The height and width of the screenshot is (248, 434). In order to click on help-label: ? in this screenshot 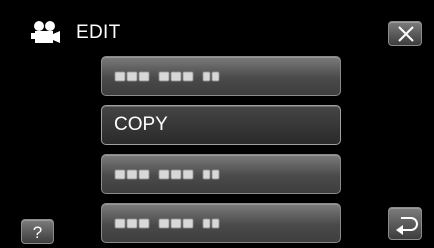, I will do `click(37, 232)`.